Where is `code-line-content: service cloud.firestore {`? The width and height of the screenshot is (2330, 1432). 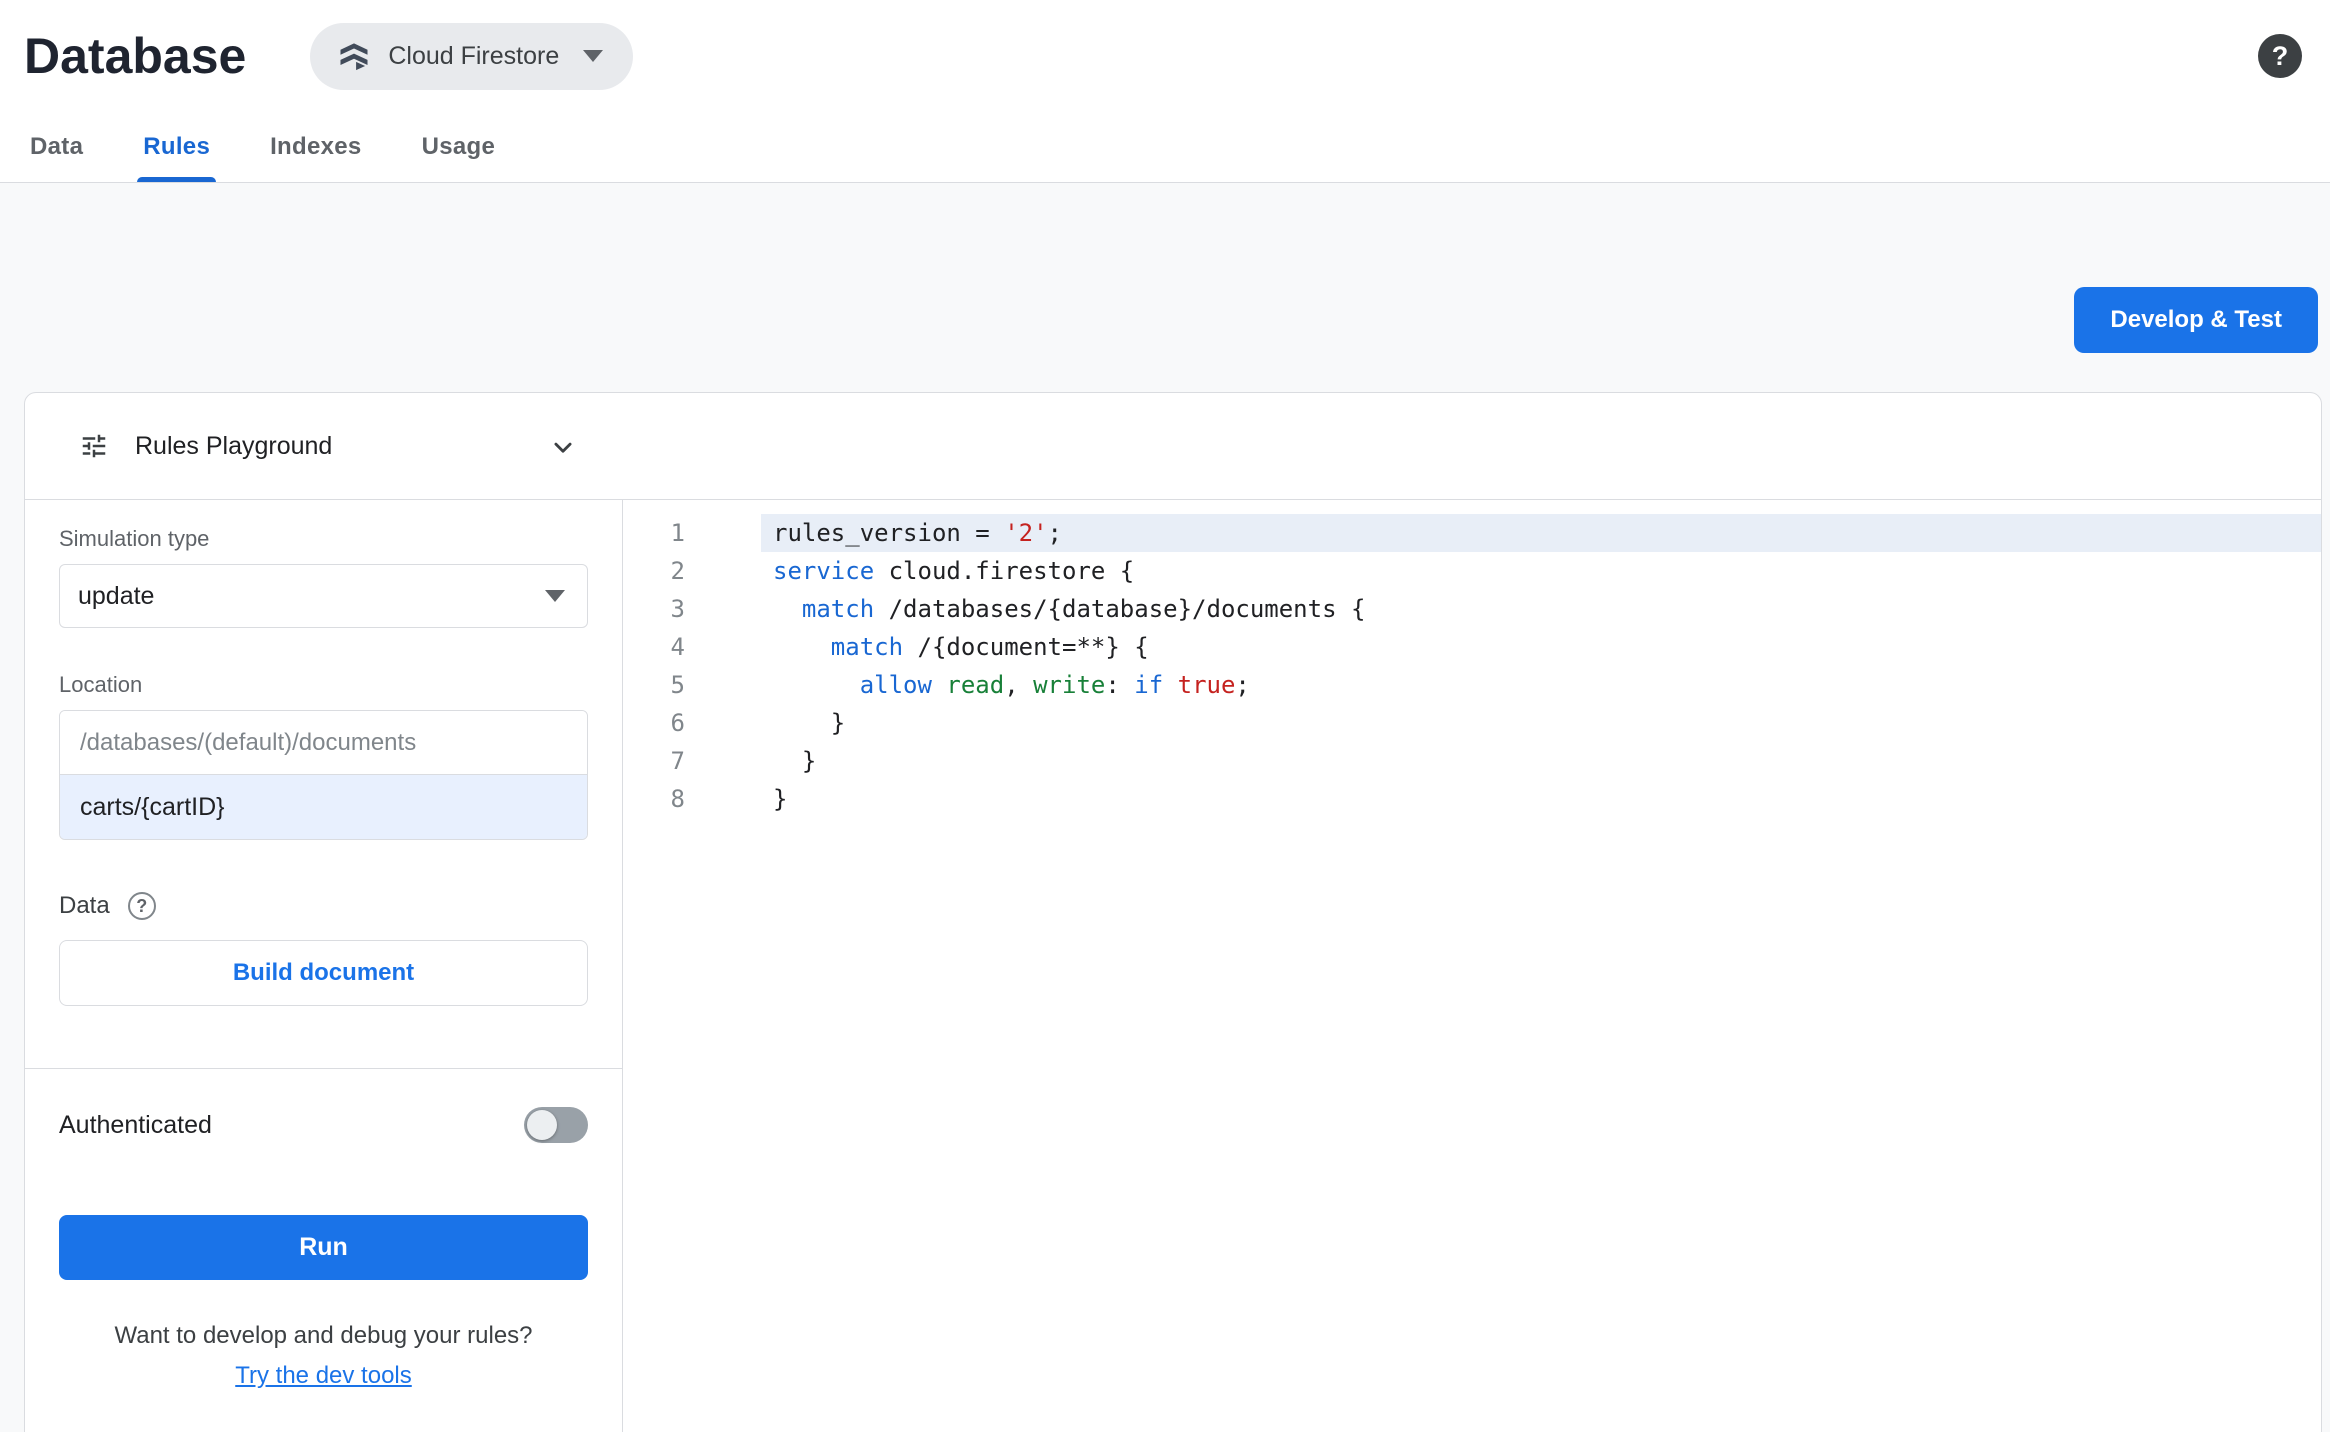
code-line-content: service cloud.firestore { is located at coordinates (1541, 571).